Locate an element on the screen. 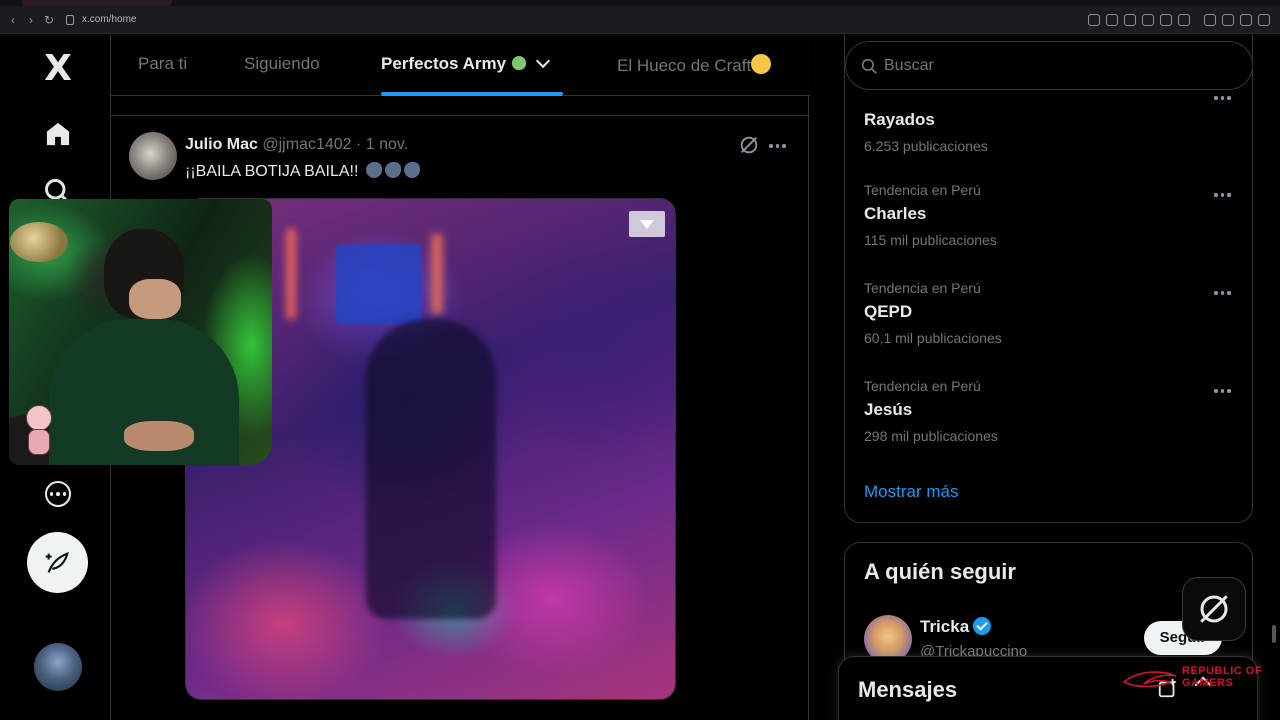 This screenshot has height=720, width=1280. tab-label: Perfectos Army is located at coordinates (444, 63).